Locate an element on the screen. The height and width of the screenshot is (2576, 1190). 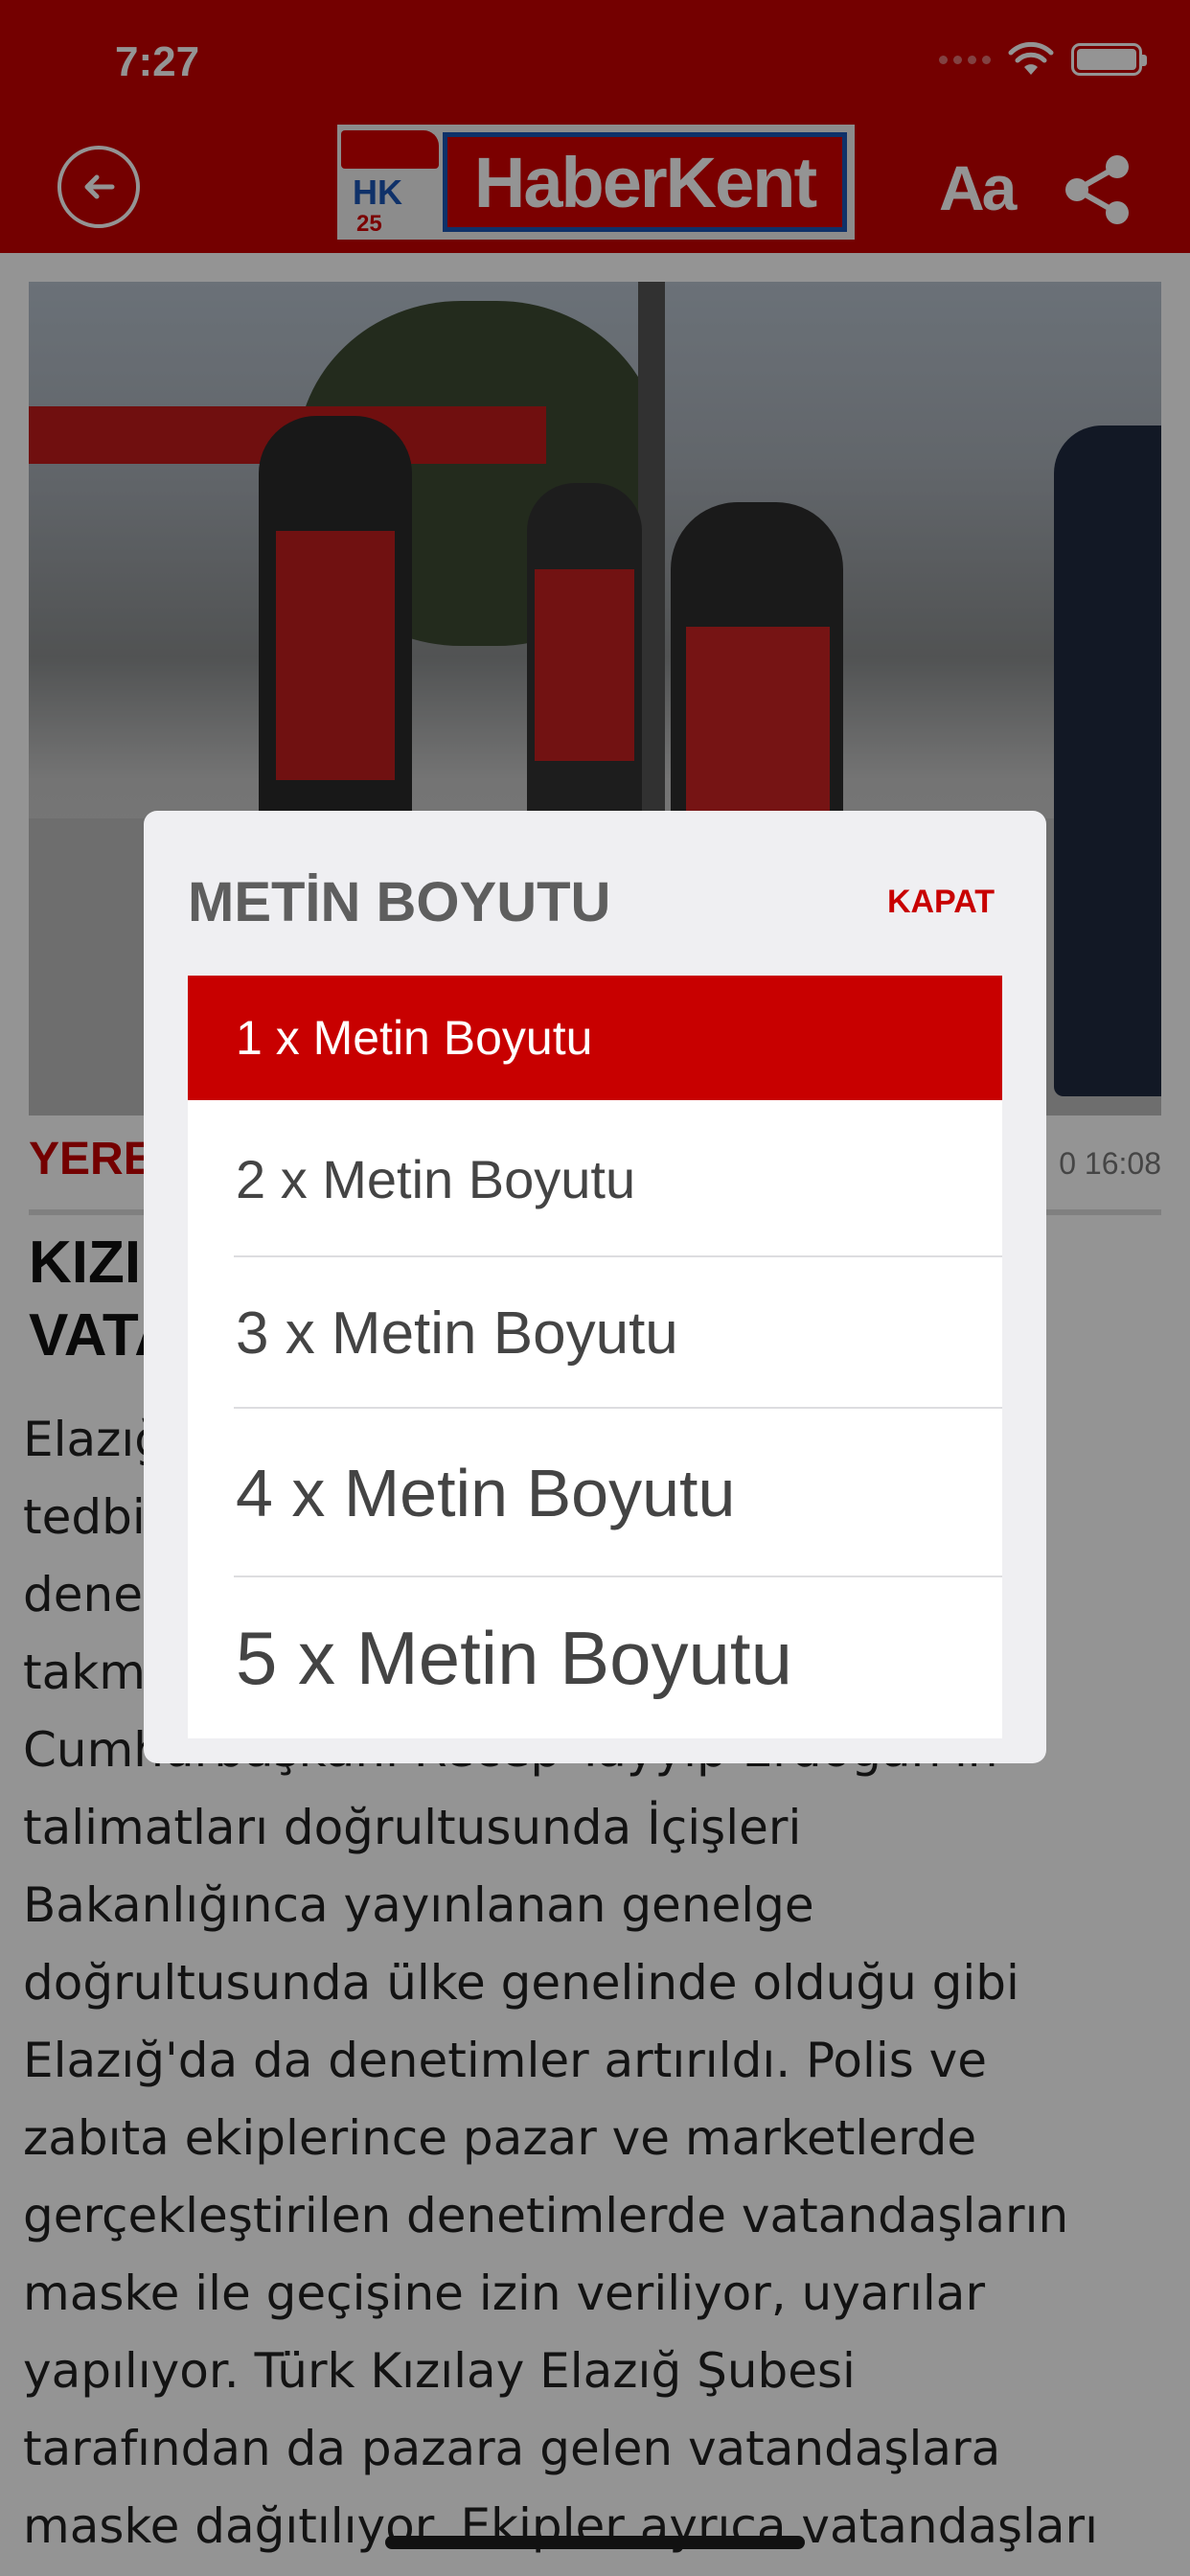
option-label: 2 x Metin Boyutu is located at coordinates (436, 1178).